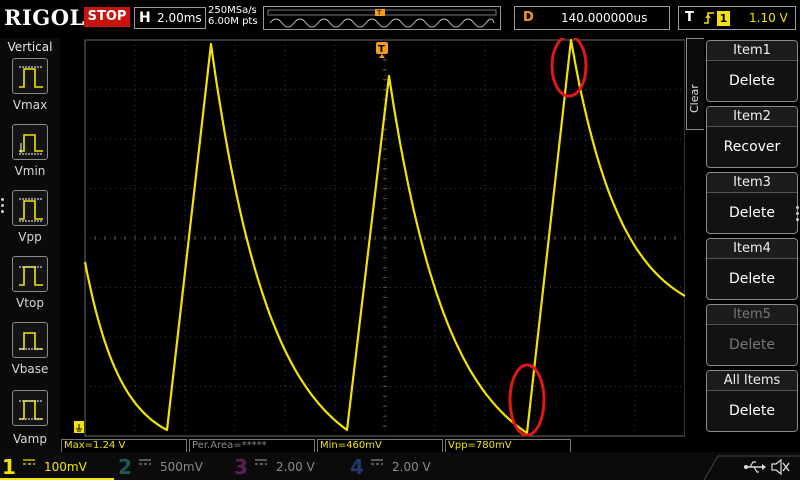 The width and height of the screenshot is (800, 480). Describe the element at coordinates (752, 315) in the screenshot. I see `menu-item5-title: Item5` at that location.